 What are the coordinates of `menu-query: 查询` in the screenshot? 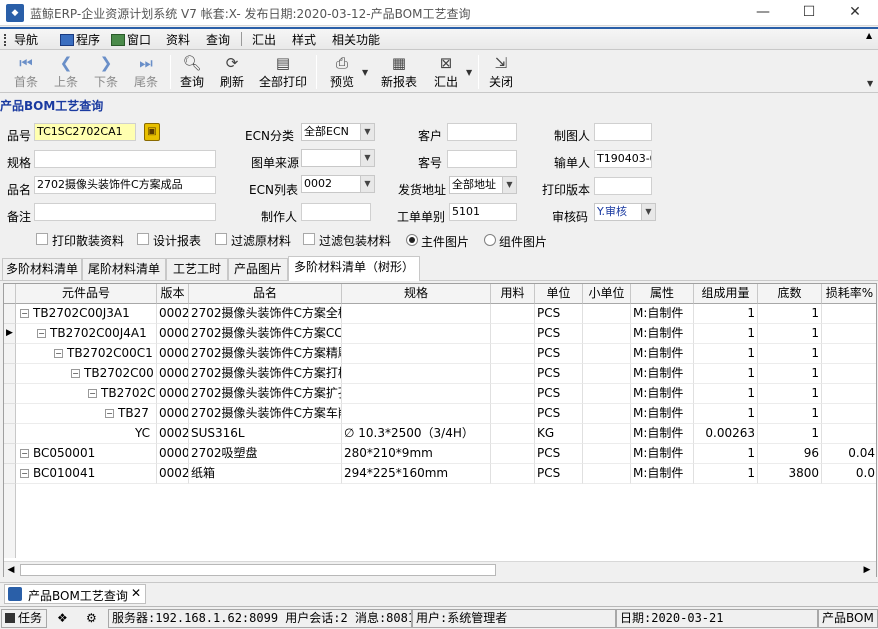 It's located at (218, 39).